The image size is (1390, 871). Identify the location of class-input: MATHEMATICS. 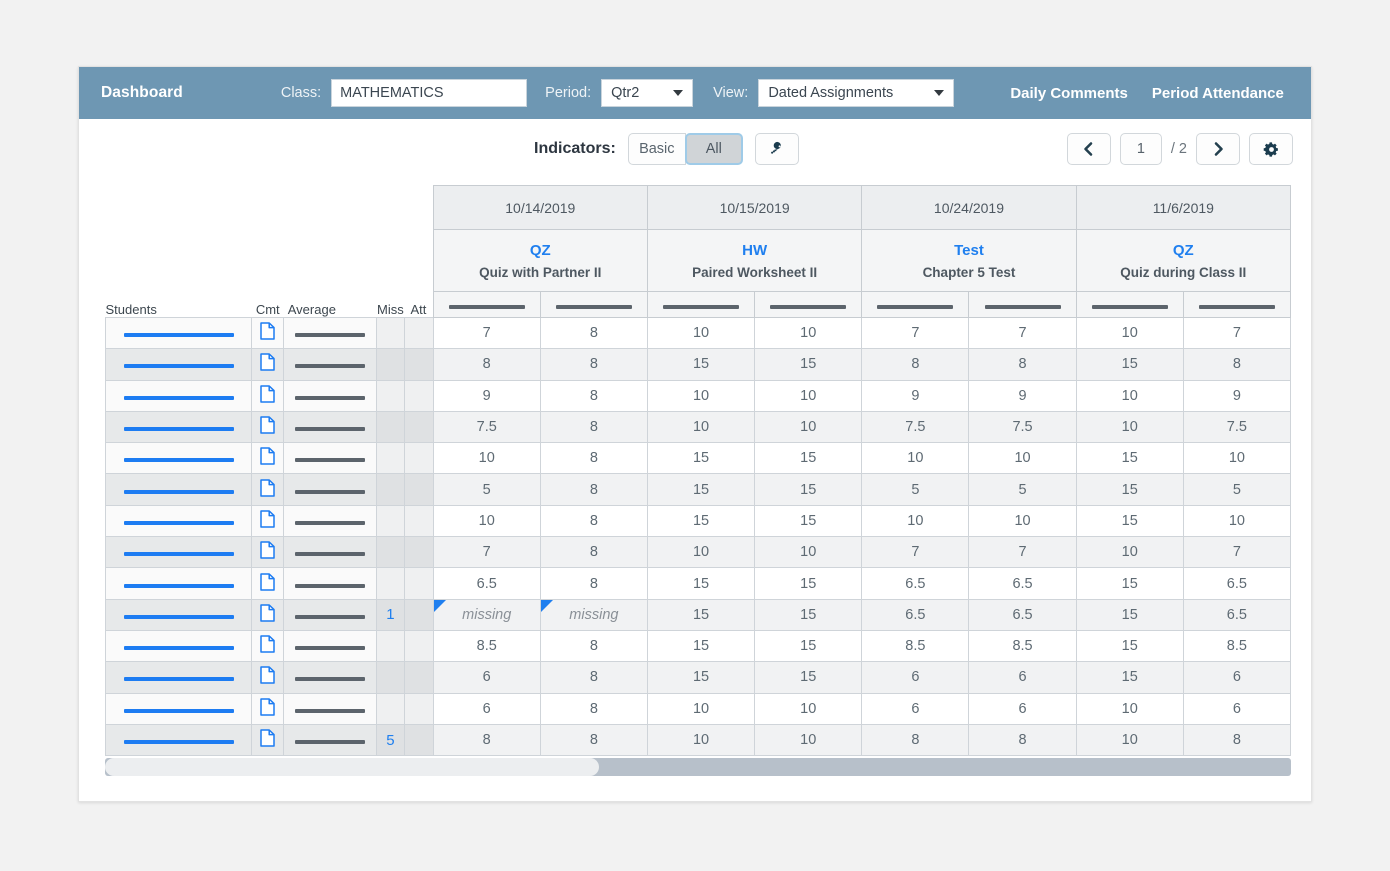
(429, 93).